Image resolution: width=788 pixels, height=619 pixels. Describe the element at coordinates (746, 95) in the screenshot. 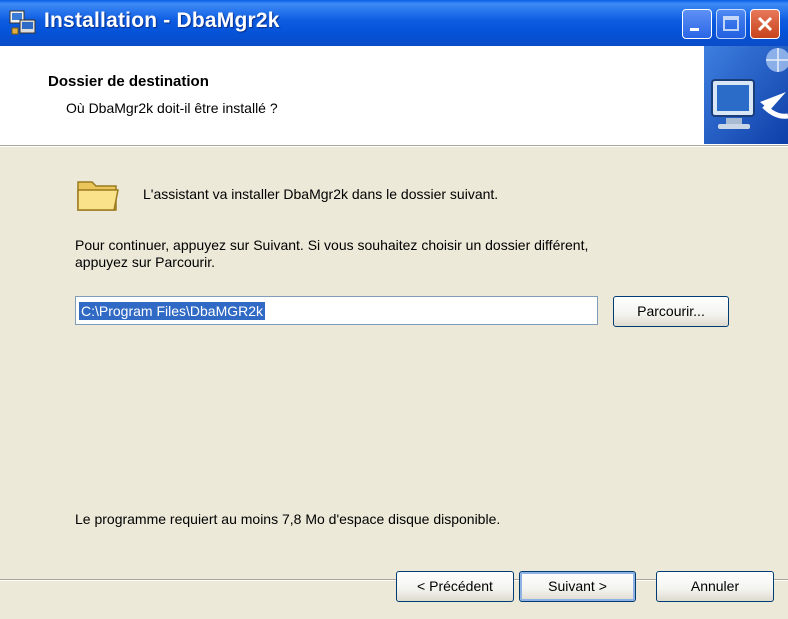

I see `setup-monitor-icon` at that location.